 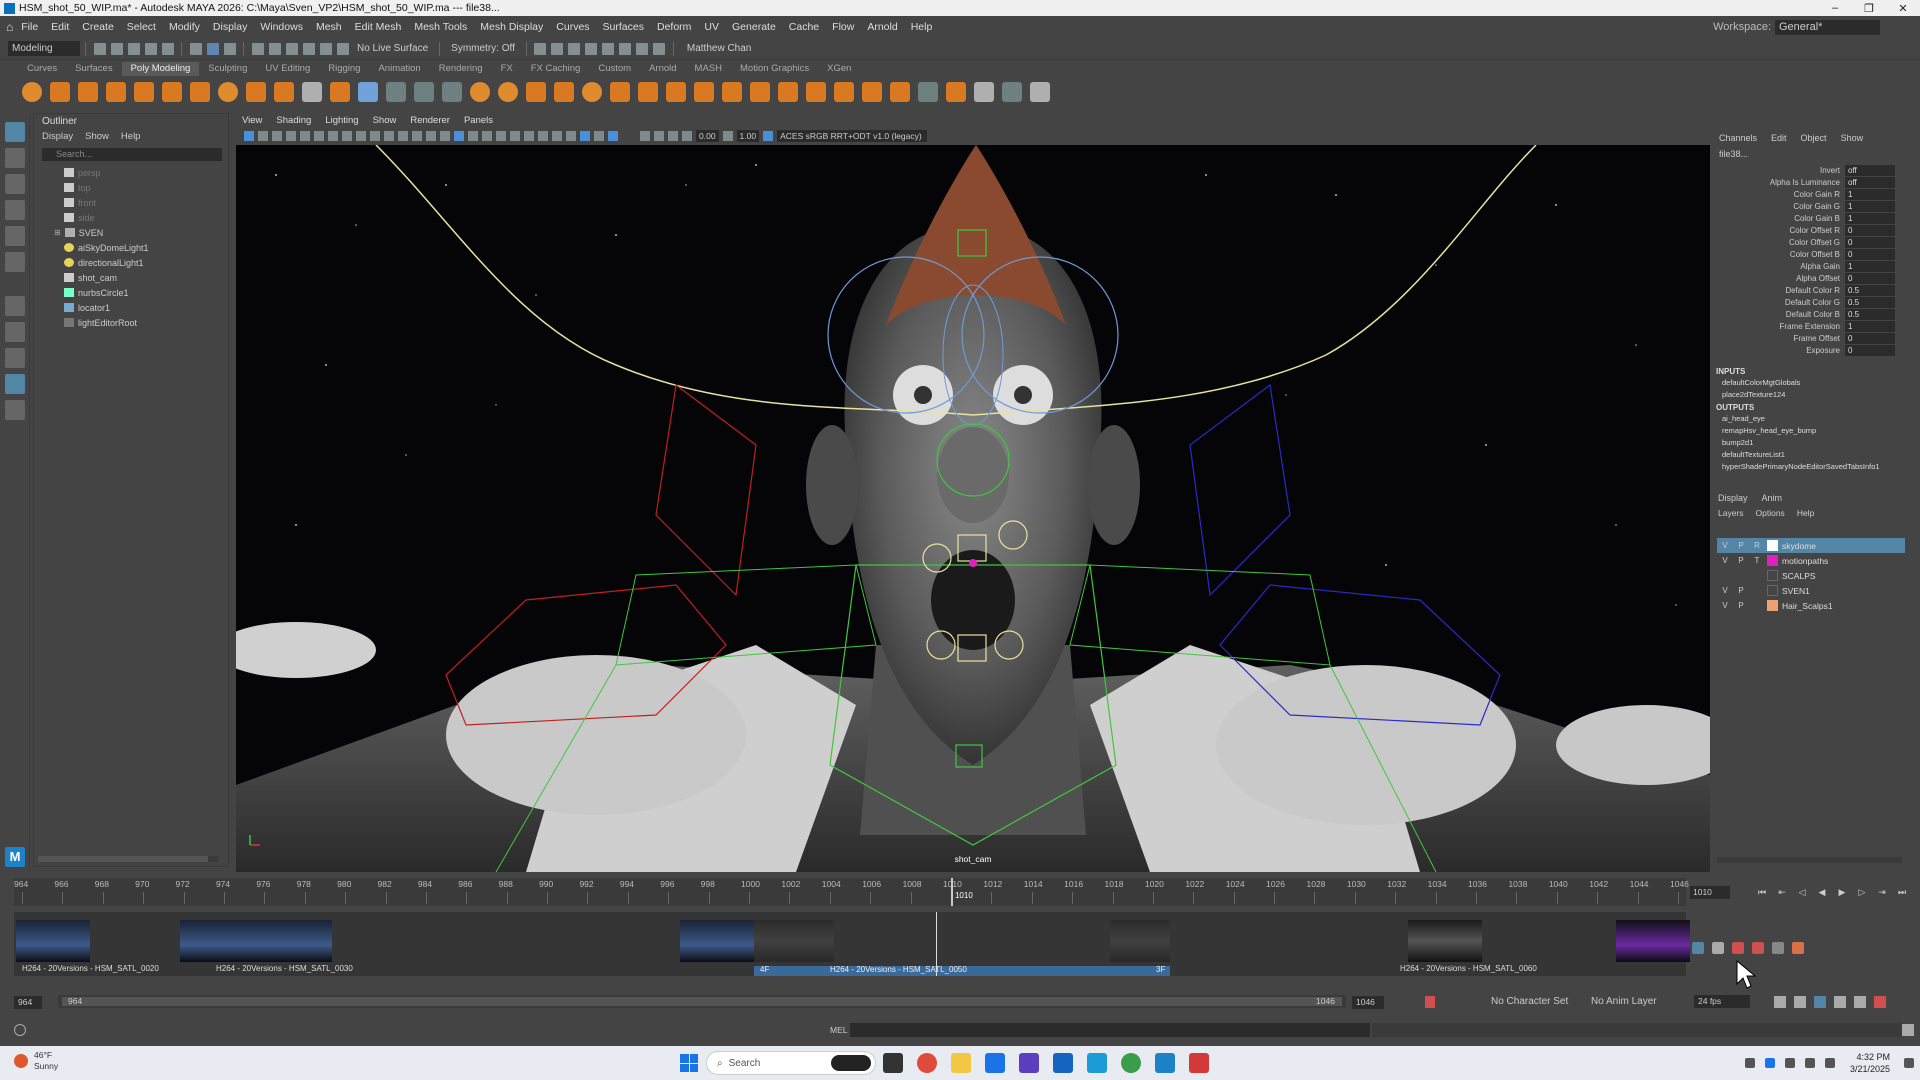 I want to click on sound-icon, so click(x=1840, y=1002).